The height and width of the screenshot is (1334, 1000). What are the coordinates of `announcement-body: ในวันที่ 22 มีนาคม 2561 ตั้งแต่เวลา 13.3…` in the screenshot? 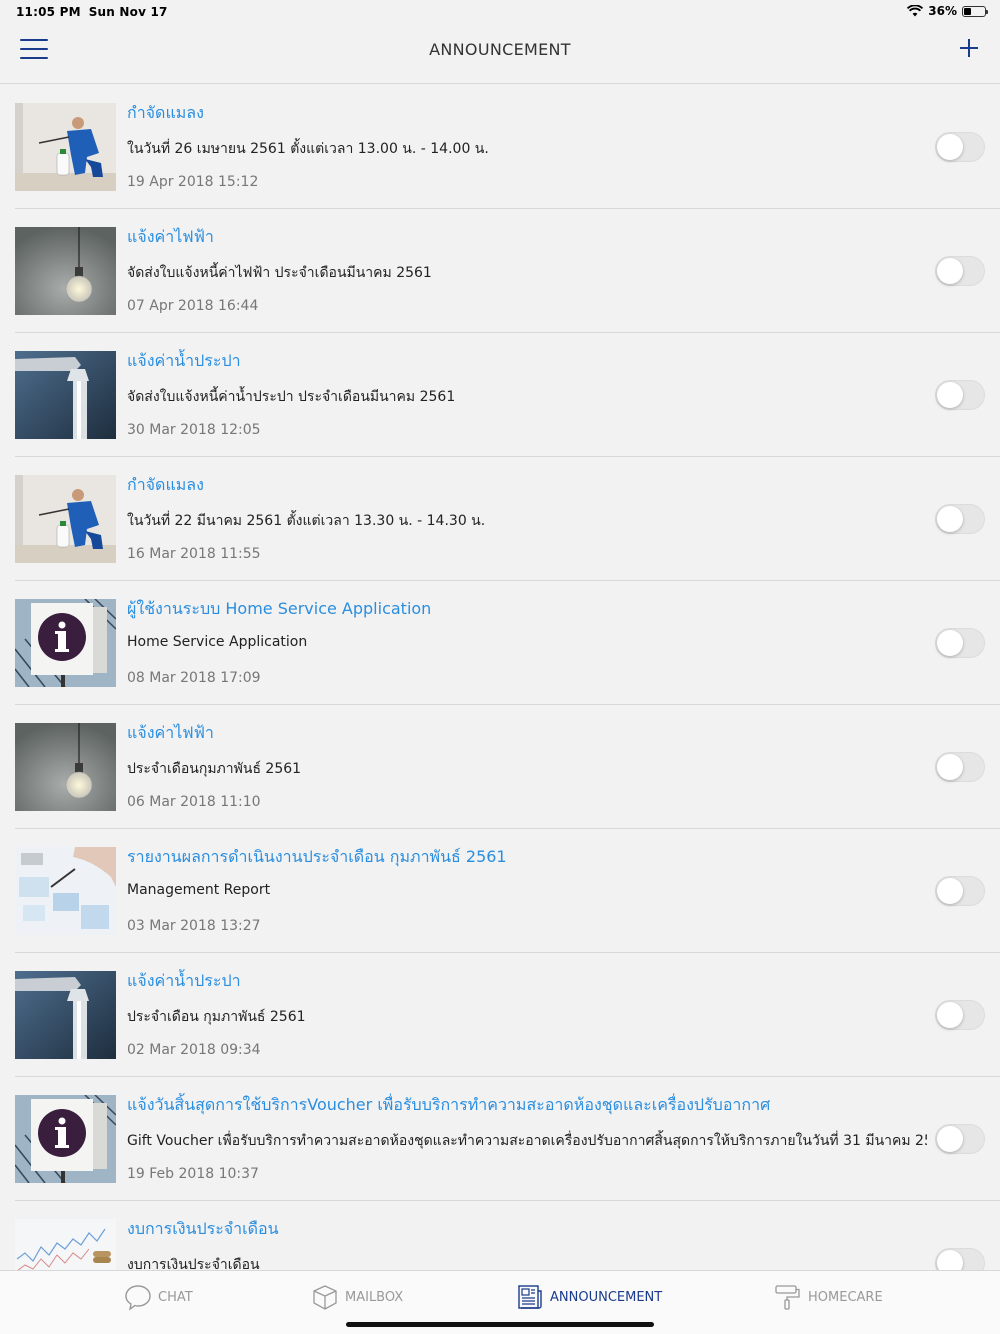 It's located at (306, 521).